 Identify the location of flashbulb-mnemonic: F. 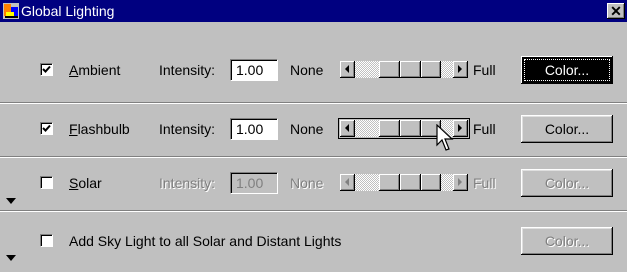
(73, 129).